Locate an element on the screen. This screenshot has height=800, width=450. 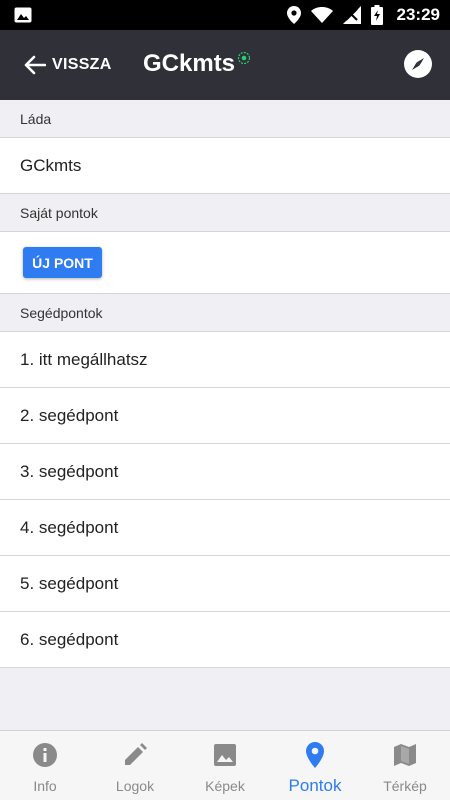
tab-info: Info is located at coordinates (45, 765).